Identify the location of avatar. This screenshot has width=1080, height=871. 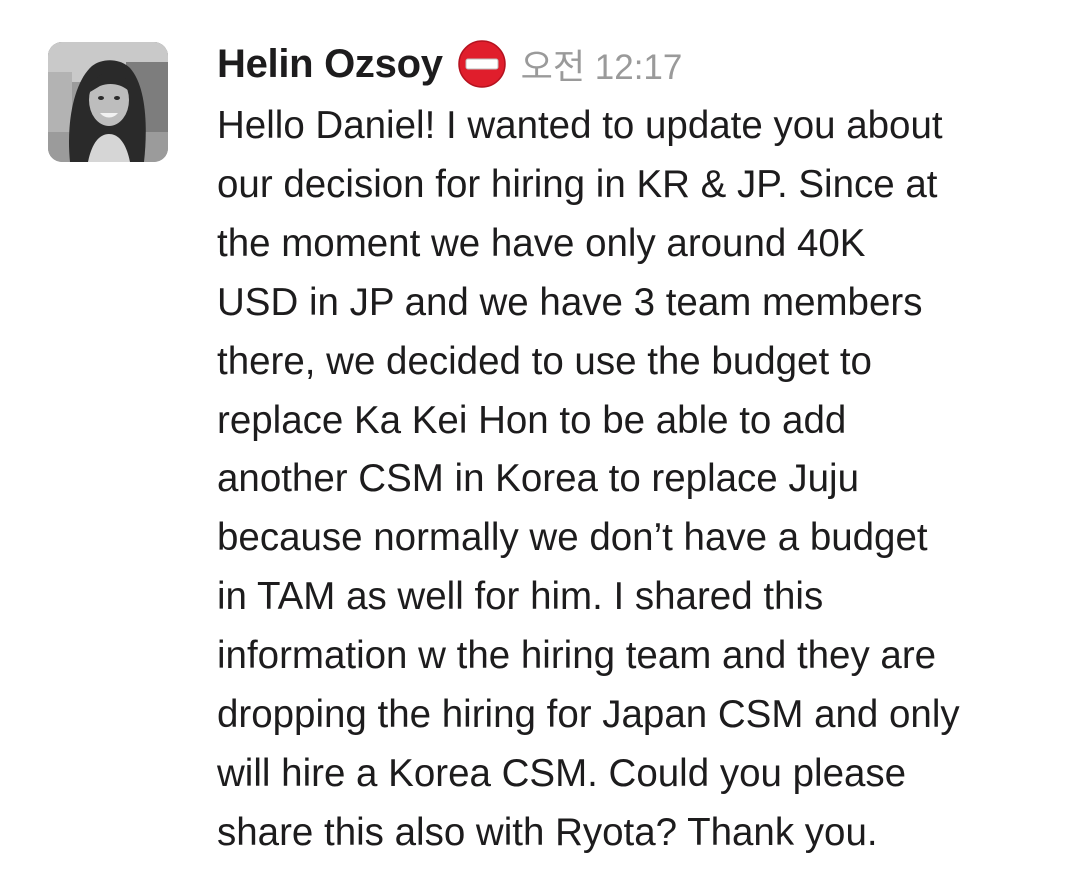
(108, 102).